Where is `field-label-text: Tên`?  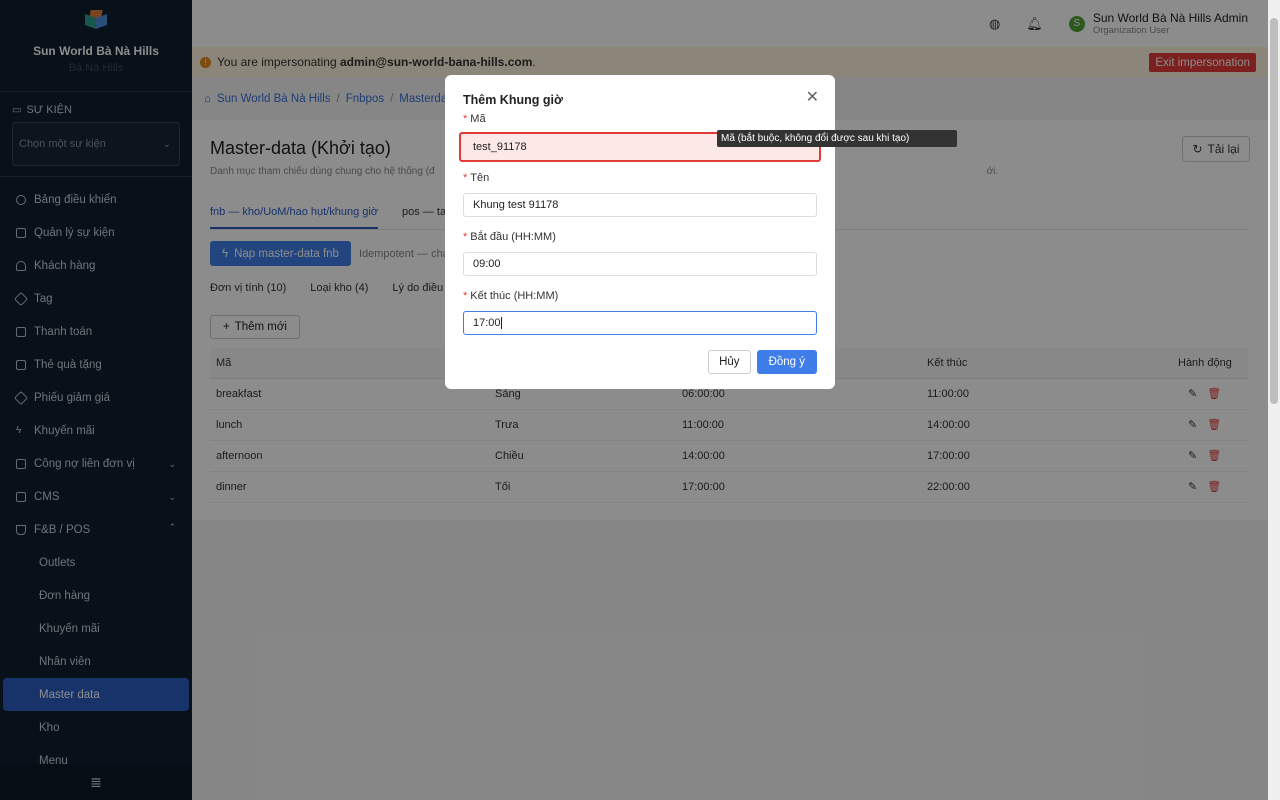 field-label-text: Tên is located at coordinates (480, 178).